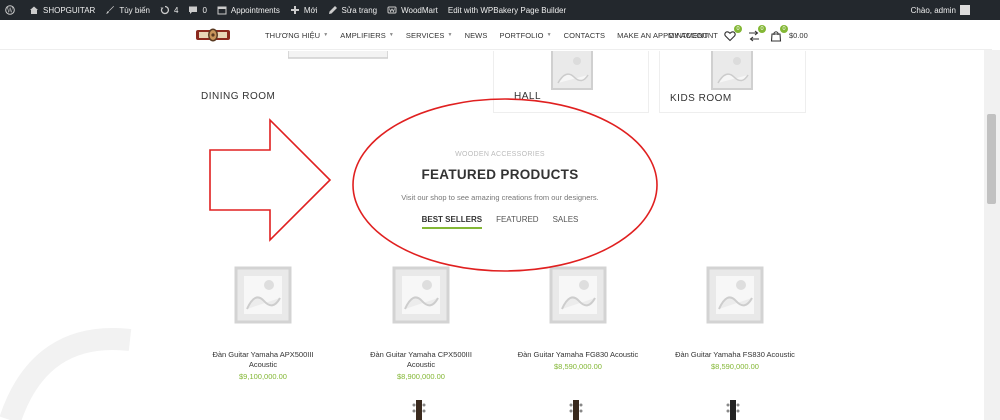 Image resolution: width=1000 pixels, height=420 pixels. What do you see at coordinates (263, 376) in the screenshot?
I see `product-price: $9,100,000.00` at bounding box center [263, 376].